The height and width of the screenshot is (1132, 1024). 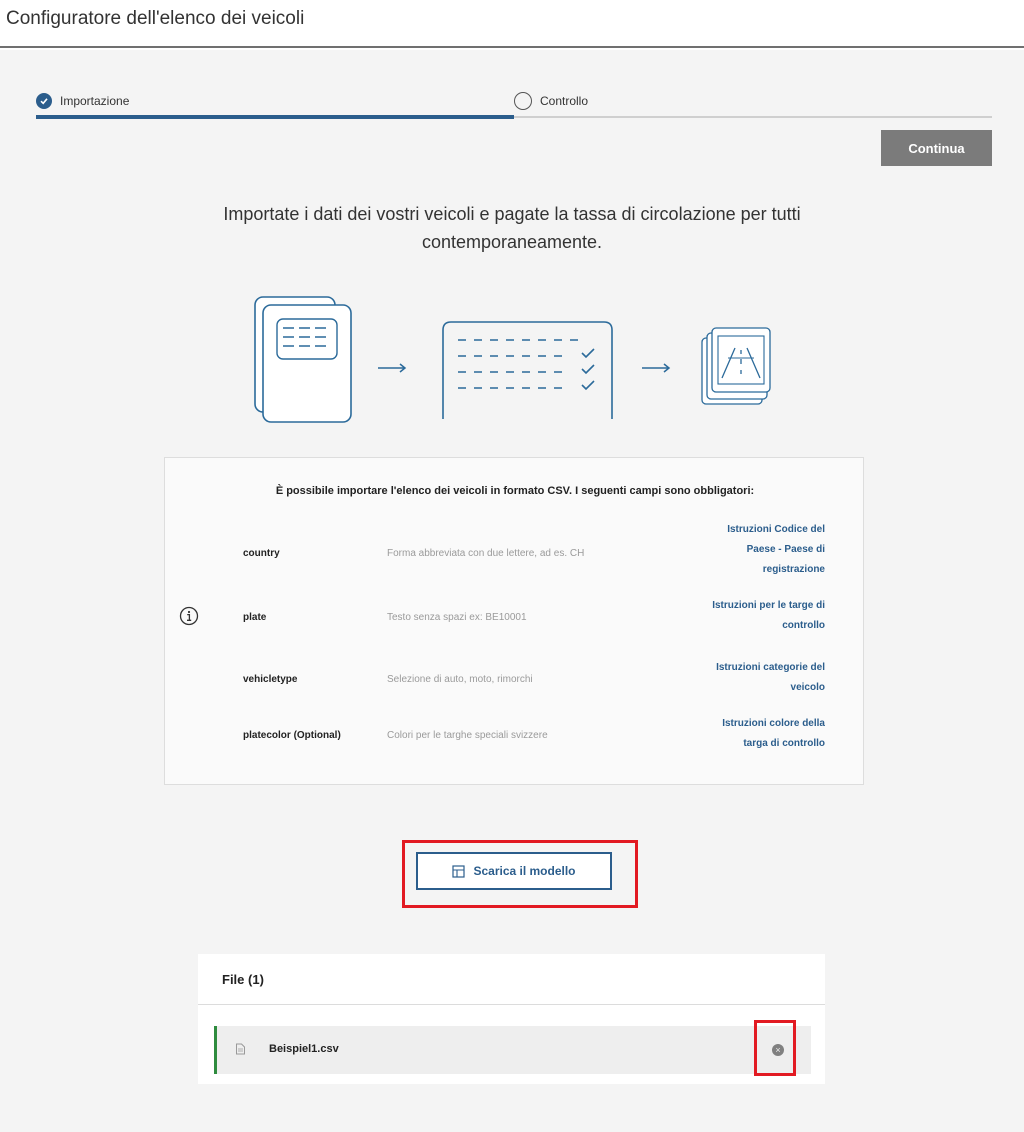 I want to click on page-title: Configuratore dell'elenco dei veicoli, so click(x=155, y=18).